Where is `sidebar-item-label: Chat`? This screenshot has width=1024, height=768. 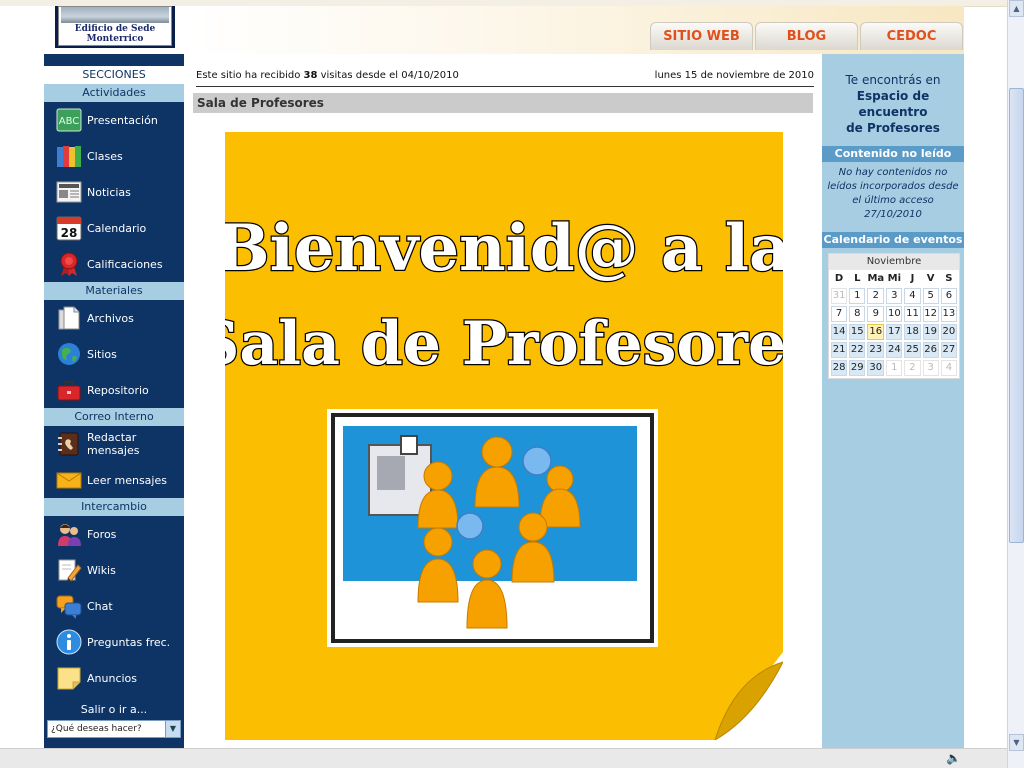
sidebar-item-label: Chat is located at coordinates (100, 606).